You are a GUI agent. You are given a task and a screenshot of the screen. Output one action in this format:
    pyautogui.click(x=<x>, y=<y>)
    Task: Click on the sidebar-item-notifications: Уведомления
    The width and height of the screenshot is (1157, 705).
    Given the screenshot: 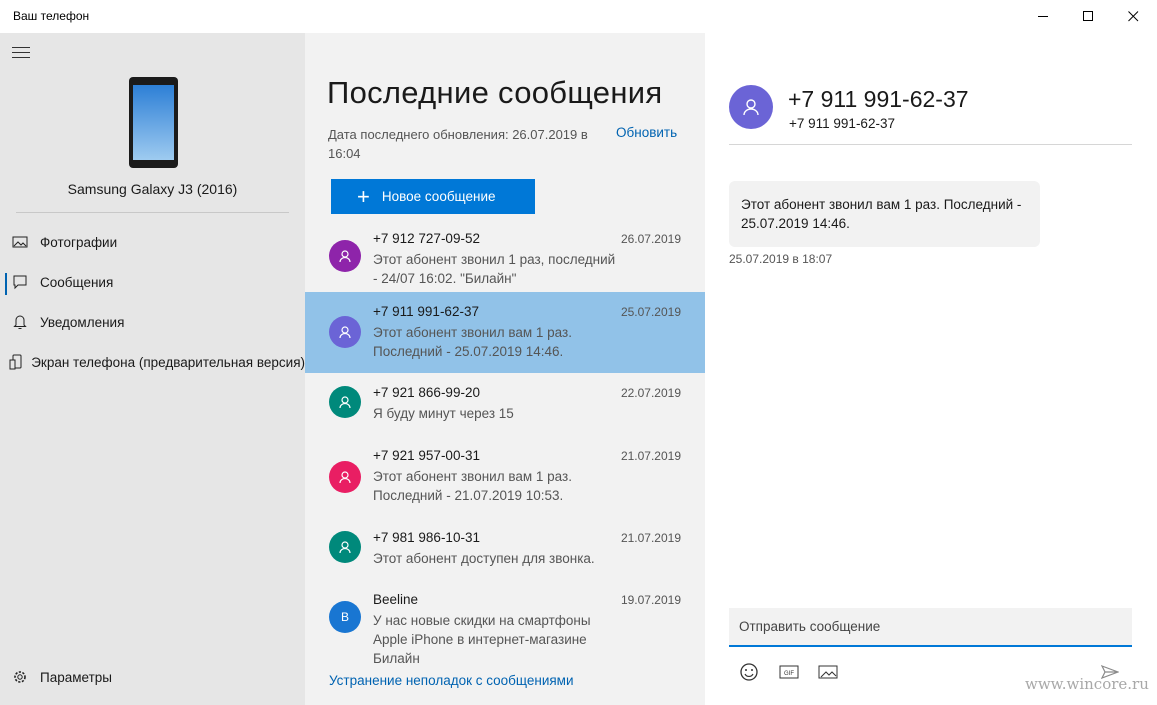 What is the action you would take?
    pyautogui.click(x=152, y=322)
    